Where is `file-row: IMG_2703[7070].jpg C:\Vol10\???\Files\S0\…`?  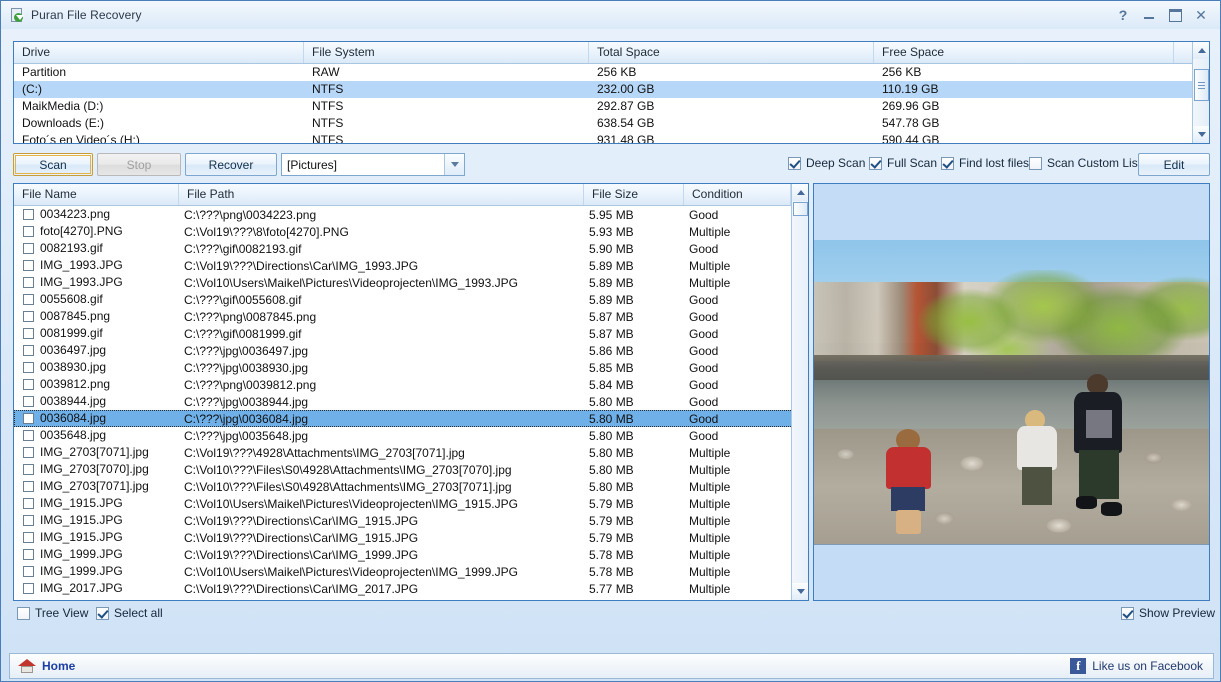
file-row: IMG_2703[7070].jpg C:\Vol10\???\Files\S0\… is located at coordinates (403, 469).